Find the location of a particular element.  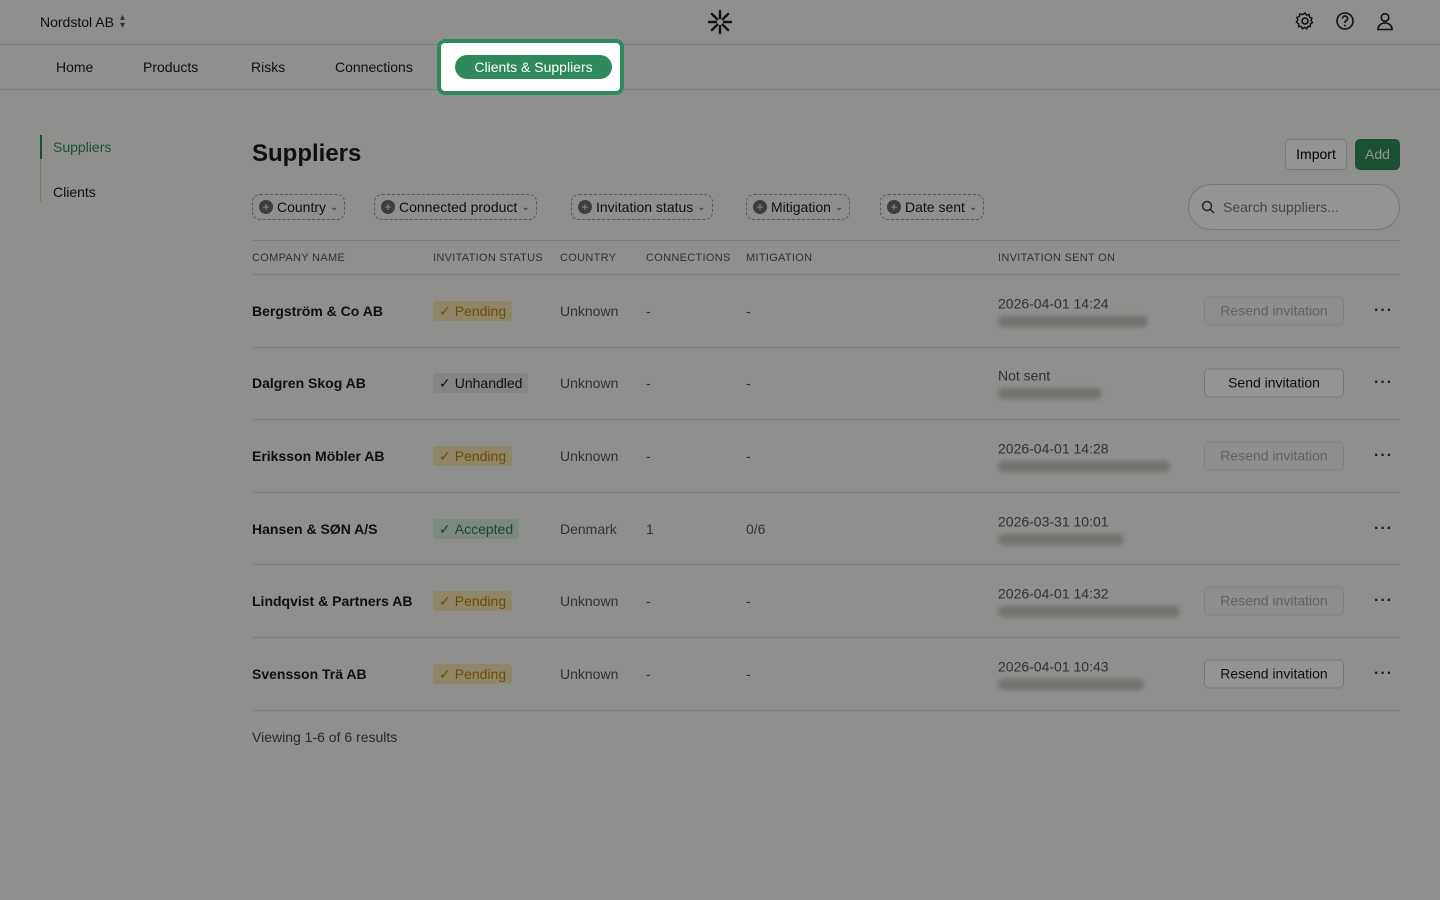

nav-item-clients-suppliers: Clients & Suppliers is located at coordinates (533, 67).